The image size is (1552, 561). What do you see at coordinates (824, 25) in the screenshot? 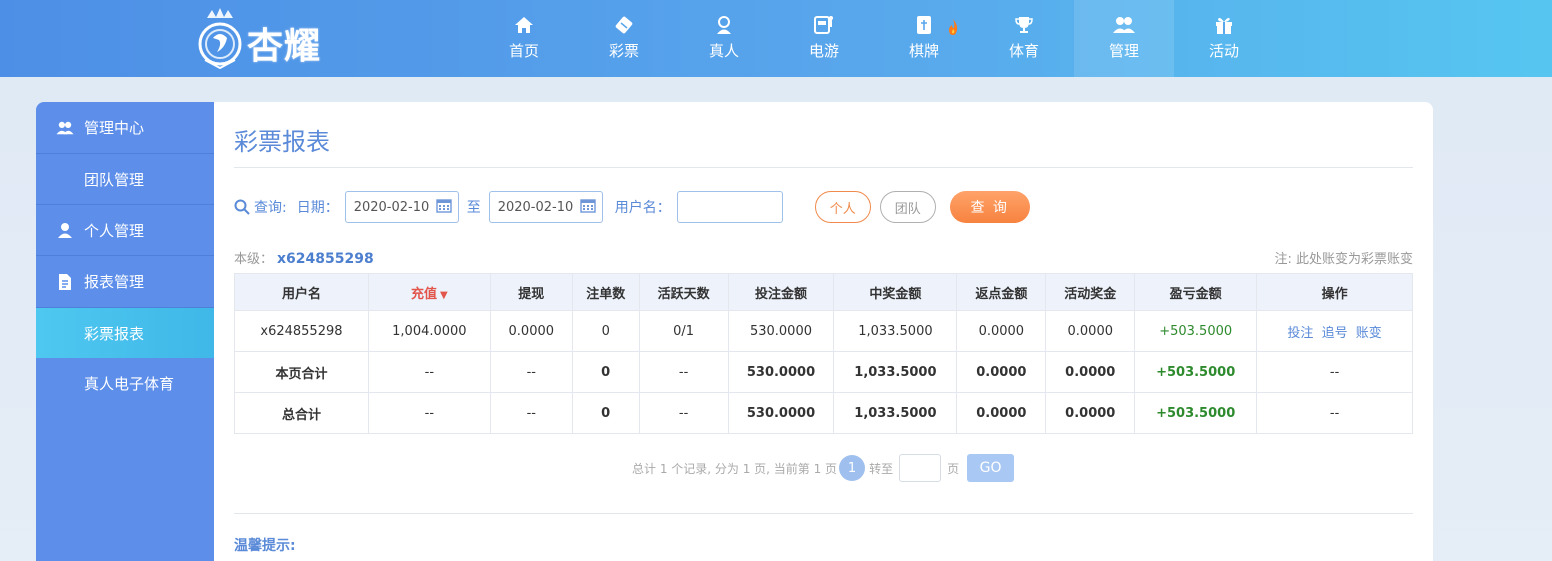
I see `slot-machine-icon` at bounding box center [824, 25].